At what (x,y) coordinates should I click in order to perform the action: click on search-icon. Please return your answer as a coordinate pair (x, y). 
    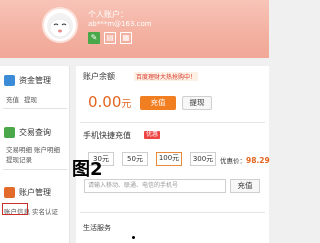
    Looking at the image, I should click on (9, 132).